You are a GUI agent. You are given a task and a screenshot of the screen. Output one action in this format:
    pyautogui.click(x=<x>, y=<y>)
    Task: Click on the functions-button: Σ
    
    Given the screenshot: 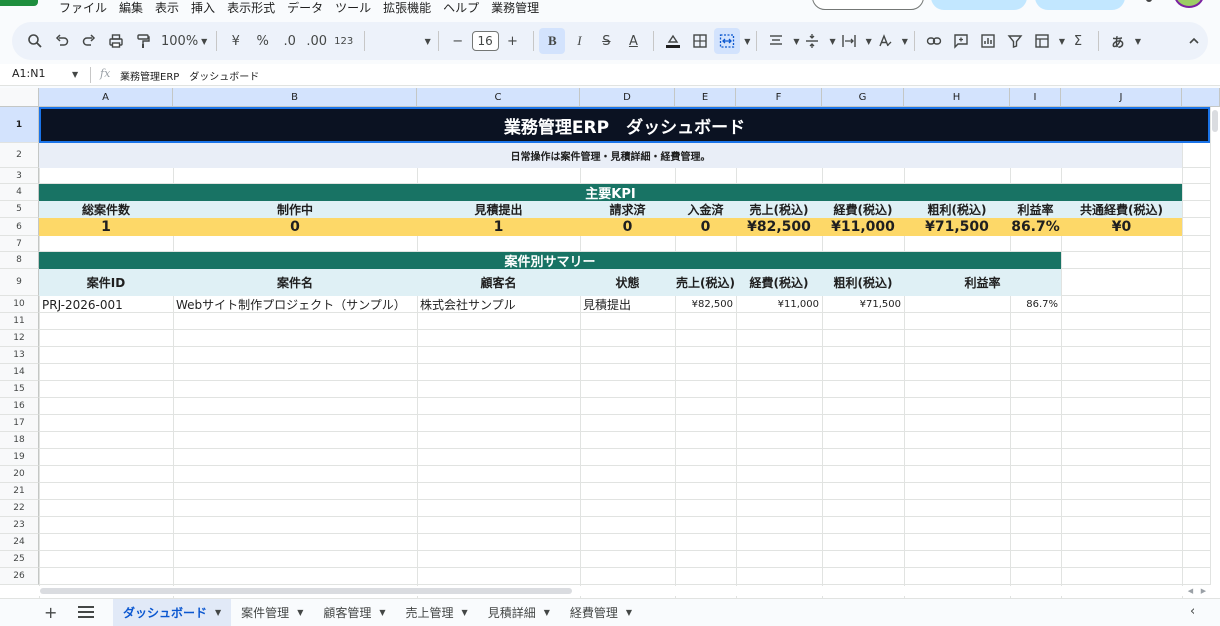 What is the action you would take?
    pyautogui.click(x=1078, y=41)
    